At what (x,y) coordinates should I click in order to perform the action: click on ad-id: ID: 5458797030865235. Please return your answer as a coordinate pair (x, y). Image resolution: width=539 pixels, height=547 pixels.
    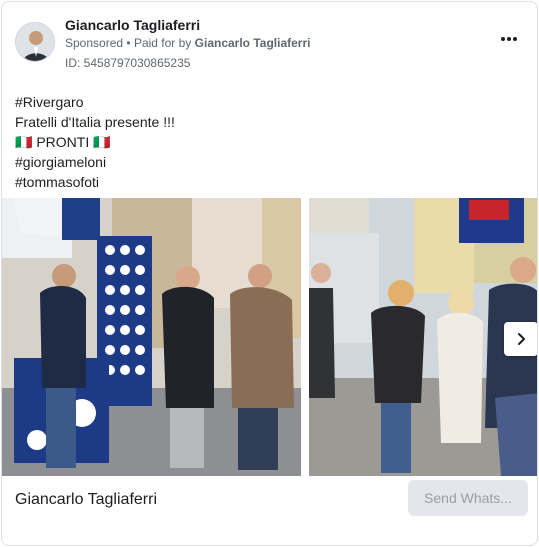
    Looking at the image, I should click on (128, 63).